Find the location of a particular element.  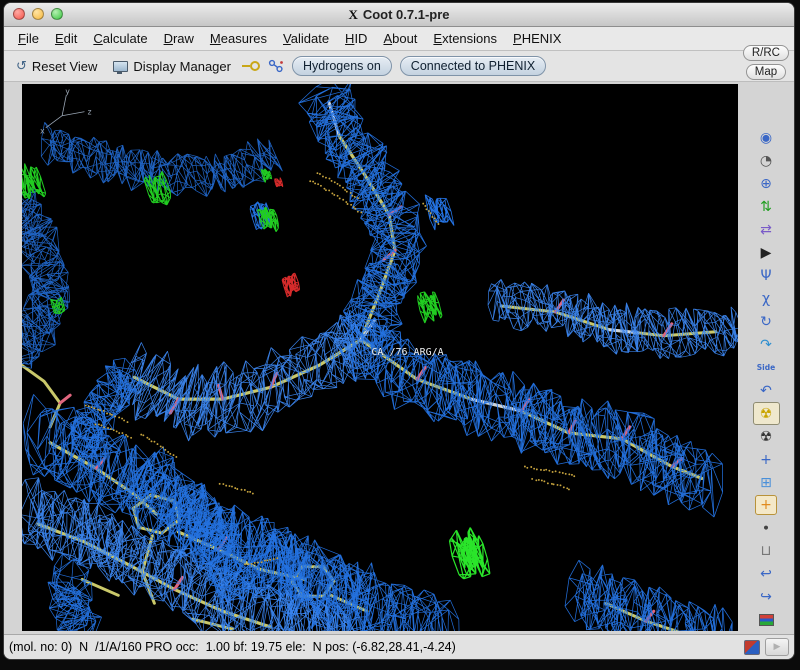

reset-view-button: ↺ Reset View is located at coordinates (56, 66).